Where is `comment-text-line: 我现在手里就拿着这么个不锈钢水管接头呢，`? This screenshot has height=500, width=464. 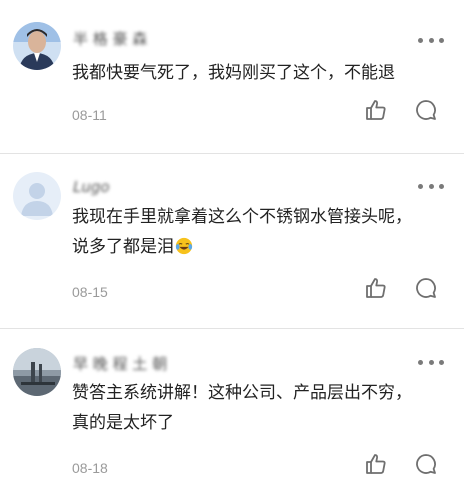 comment-text-line: 我现在手里就拿着这么个不锈钢水管接头呢， is located at coordinates (242, 217).